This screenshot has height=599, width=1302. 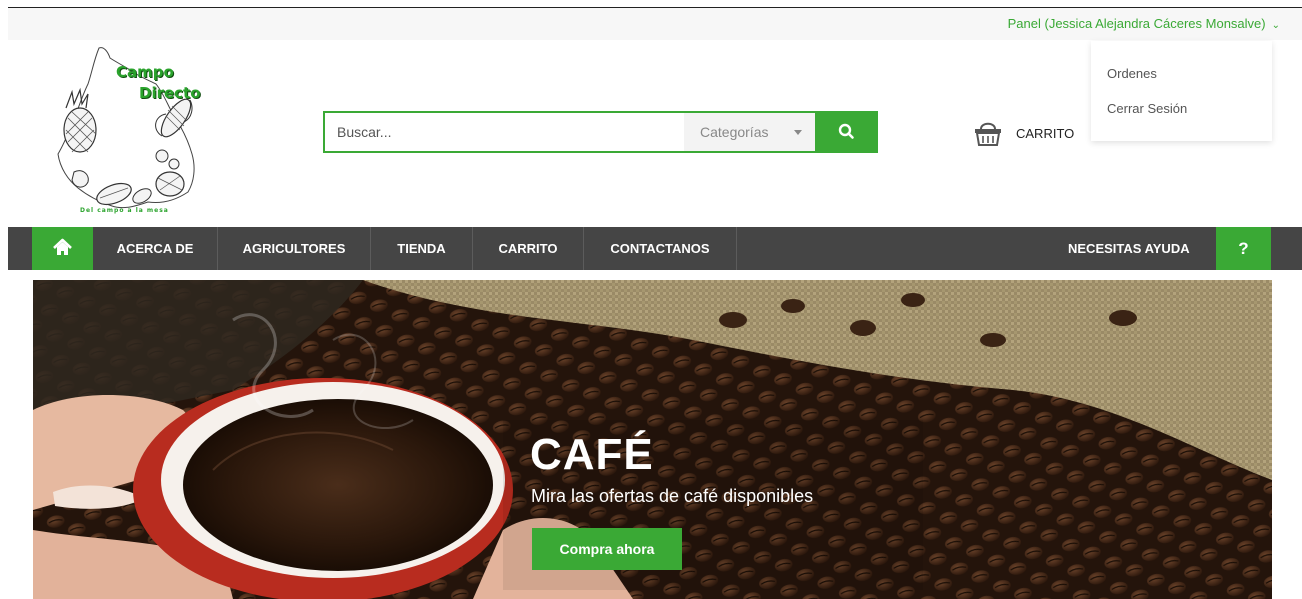 I want to click on search-button, so click(x=846, y=132).